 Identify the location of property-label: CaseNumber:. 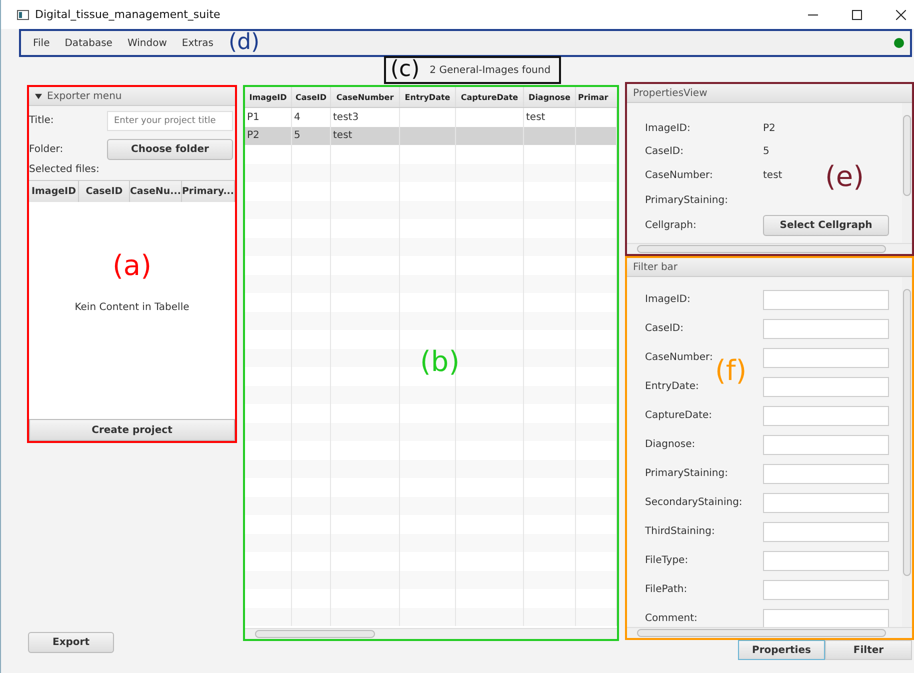
(679, 175).